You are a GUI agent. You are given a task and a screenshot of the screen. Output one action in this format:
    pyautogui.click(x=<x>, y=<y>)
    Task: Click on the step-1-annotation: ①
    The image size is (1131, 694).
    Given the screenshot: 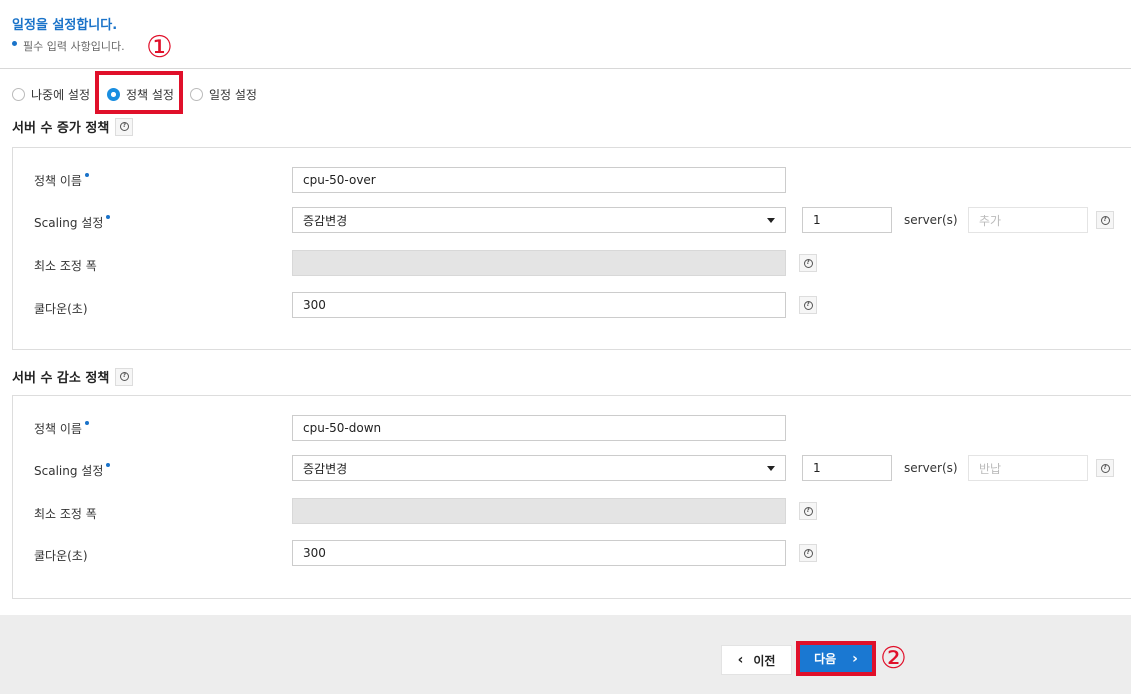 What is the action you would take?
    pyautogui.click(x=159, y=47)
    